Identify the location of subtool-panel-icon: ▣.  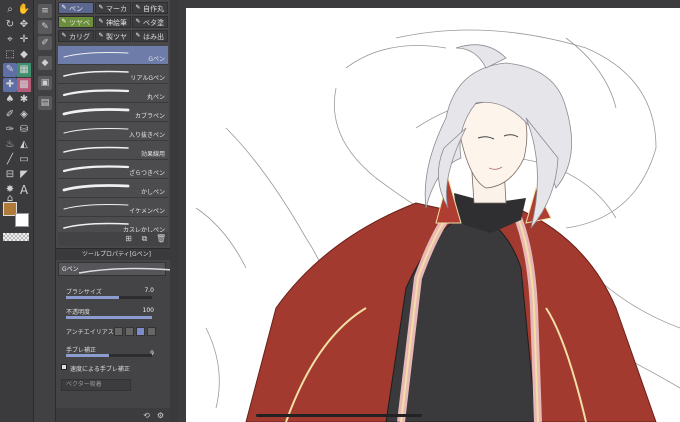
(45, 83).